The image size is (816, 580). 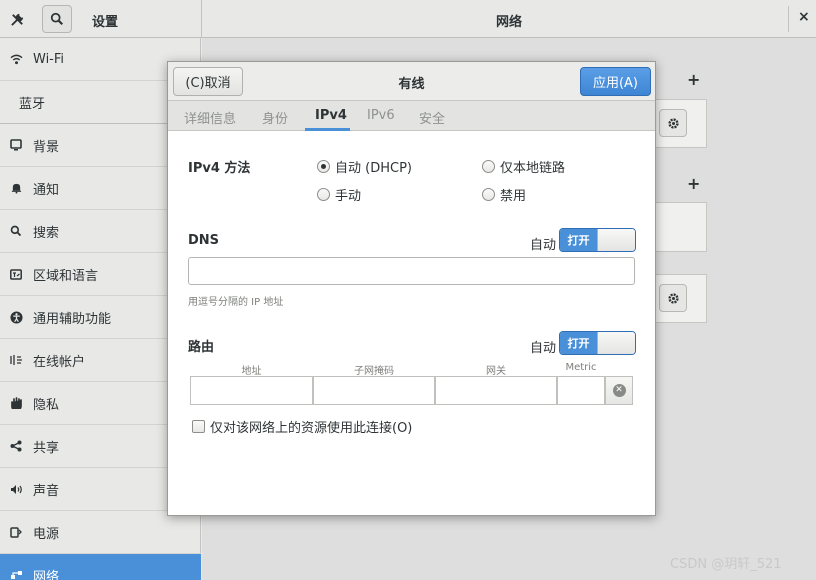 I want to click on share-icon, so click(x=16, y=446).